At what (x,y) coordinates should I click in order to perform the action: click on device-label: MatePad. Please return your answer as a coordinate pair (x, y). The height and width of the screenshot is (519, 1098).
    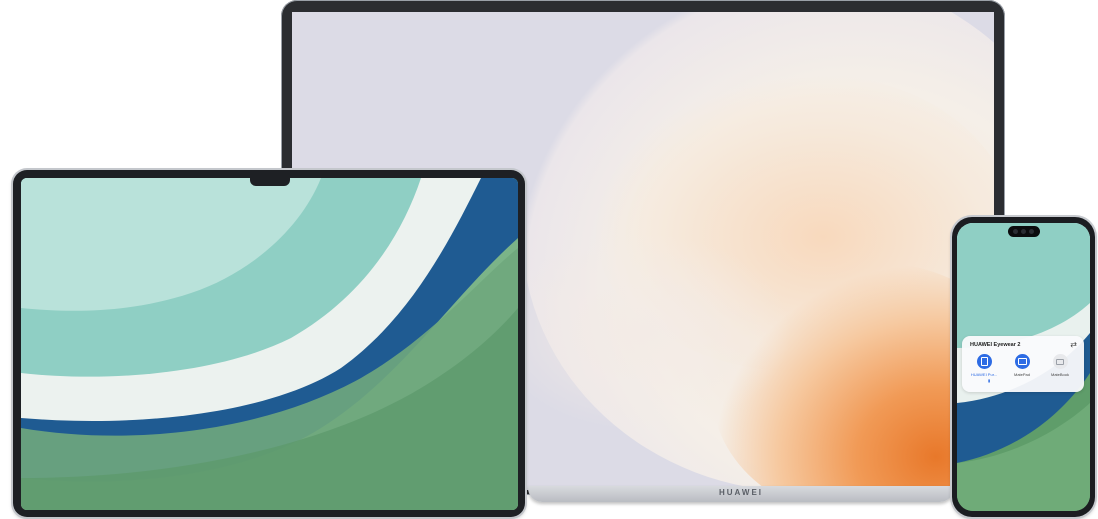
    Looking at the image, I should click on (1021, 374).